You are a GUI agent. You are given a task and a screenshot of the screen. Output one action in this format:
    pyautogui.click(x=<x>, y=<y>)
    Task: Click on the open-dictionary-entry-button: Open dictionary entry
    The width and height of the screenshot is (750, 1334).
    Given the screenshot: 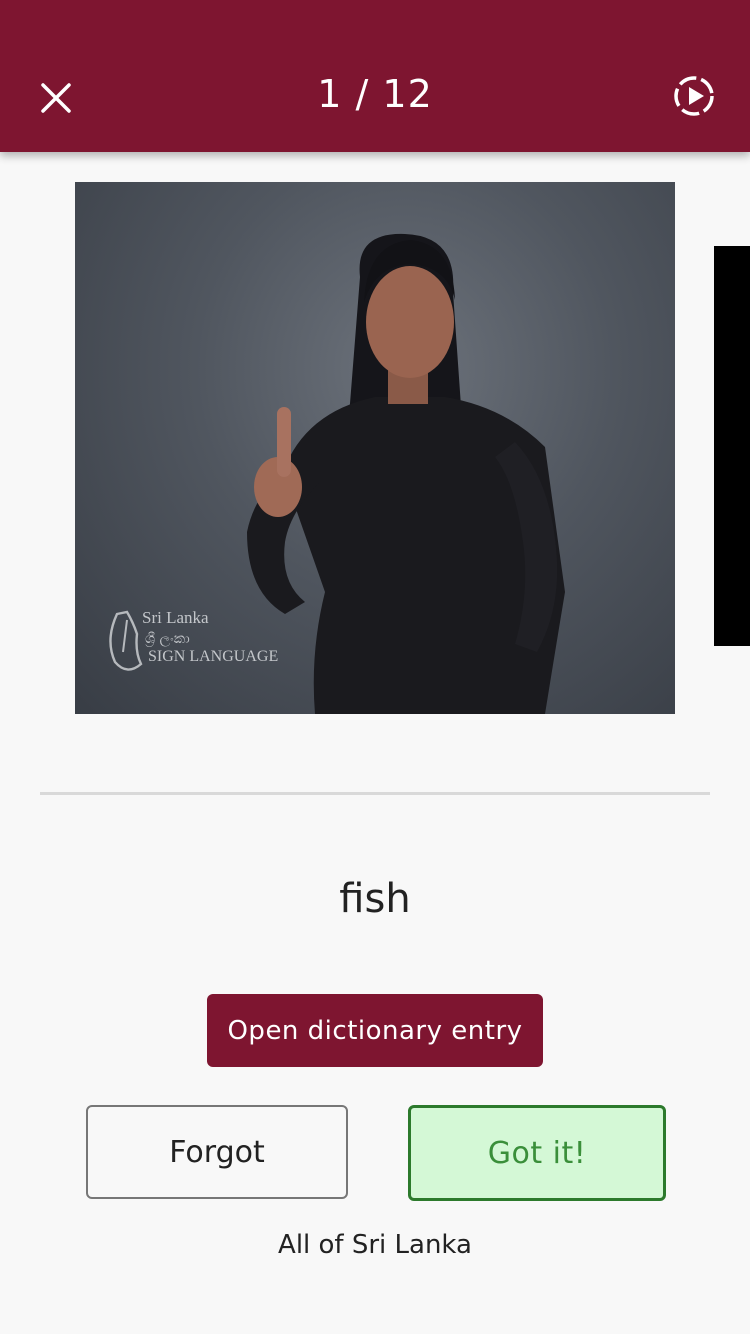 What is the action you would take?
    pyautogui.click(x=375, y=1030)
    